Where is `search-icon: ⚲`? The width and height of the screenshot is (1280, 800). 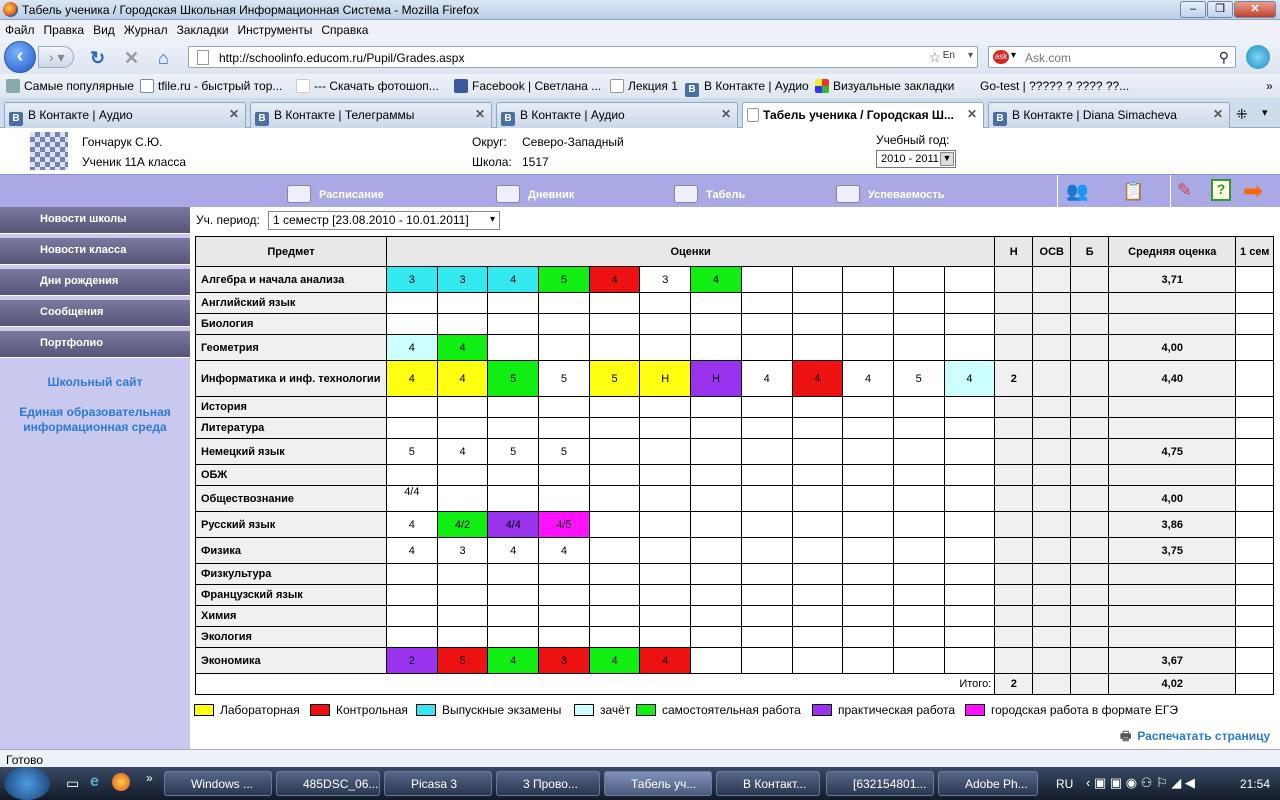 search-icon: ⚲ is located at coordinates (1224, 57).